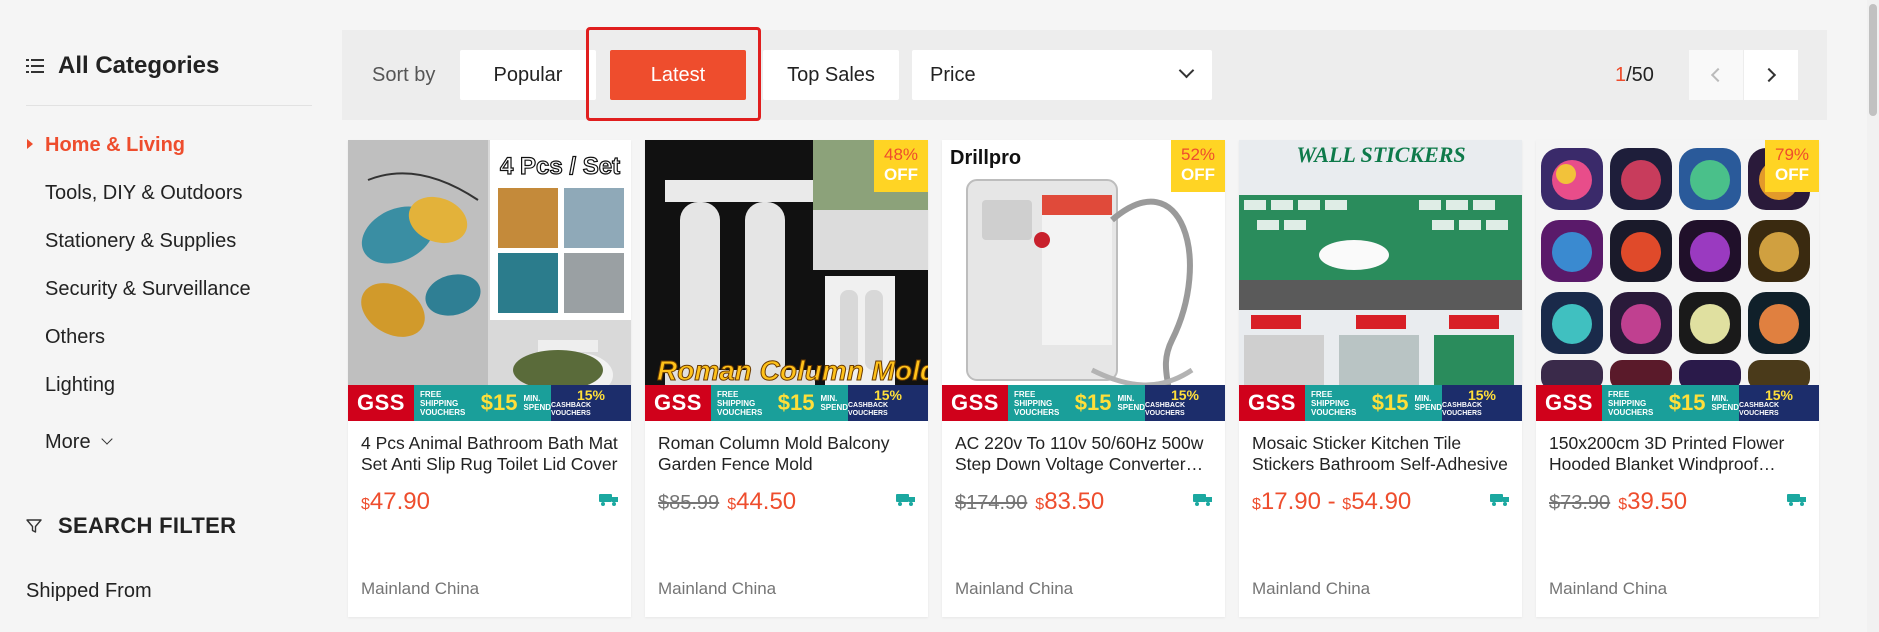 This screenshot has width=1879, height=632. I want to click on discount-percent: 52%, so click(1198, 154).